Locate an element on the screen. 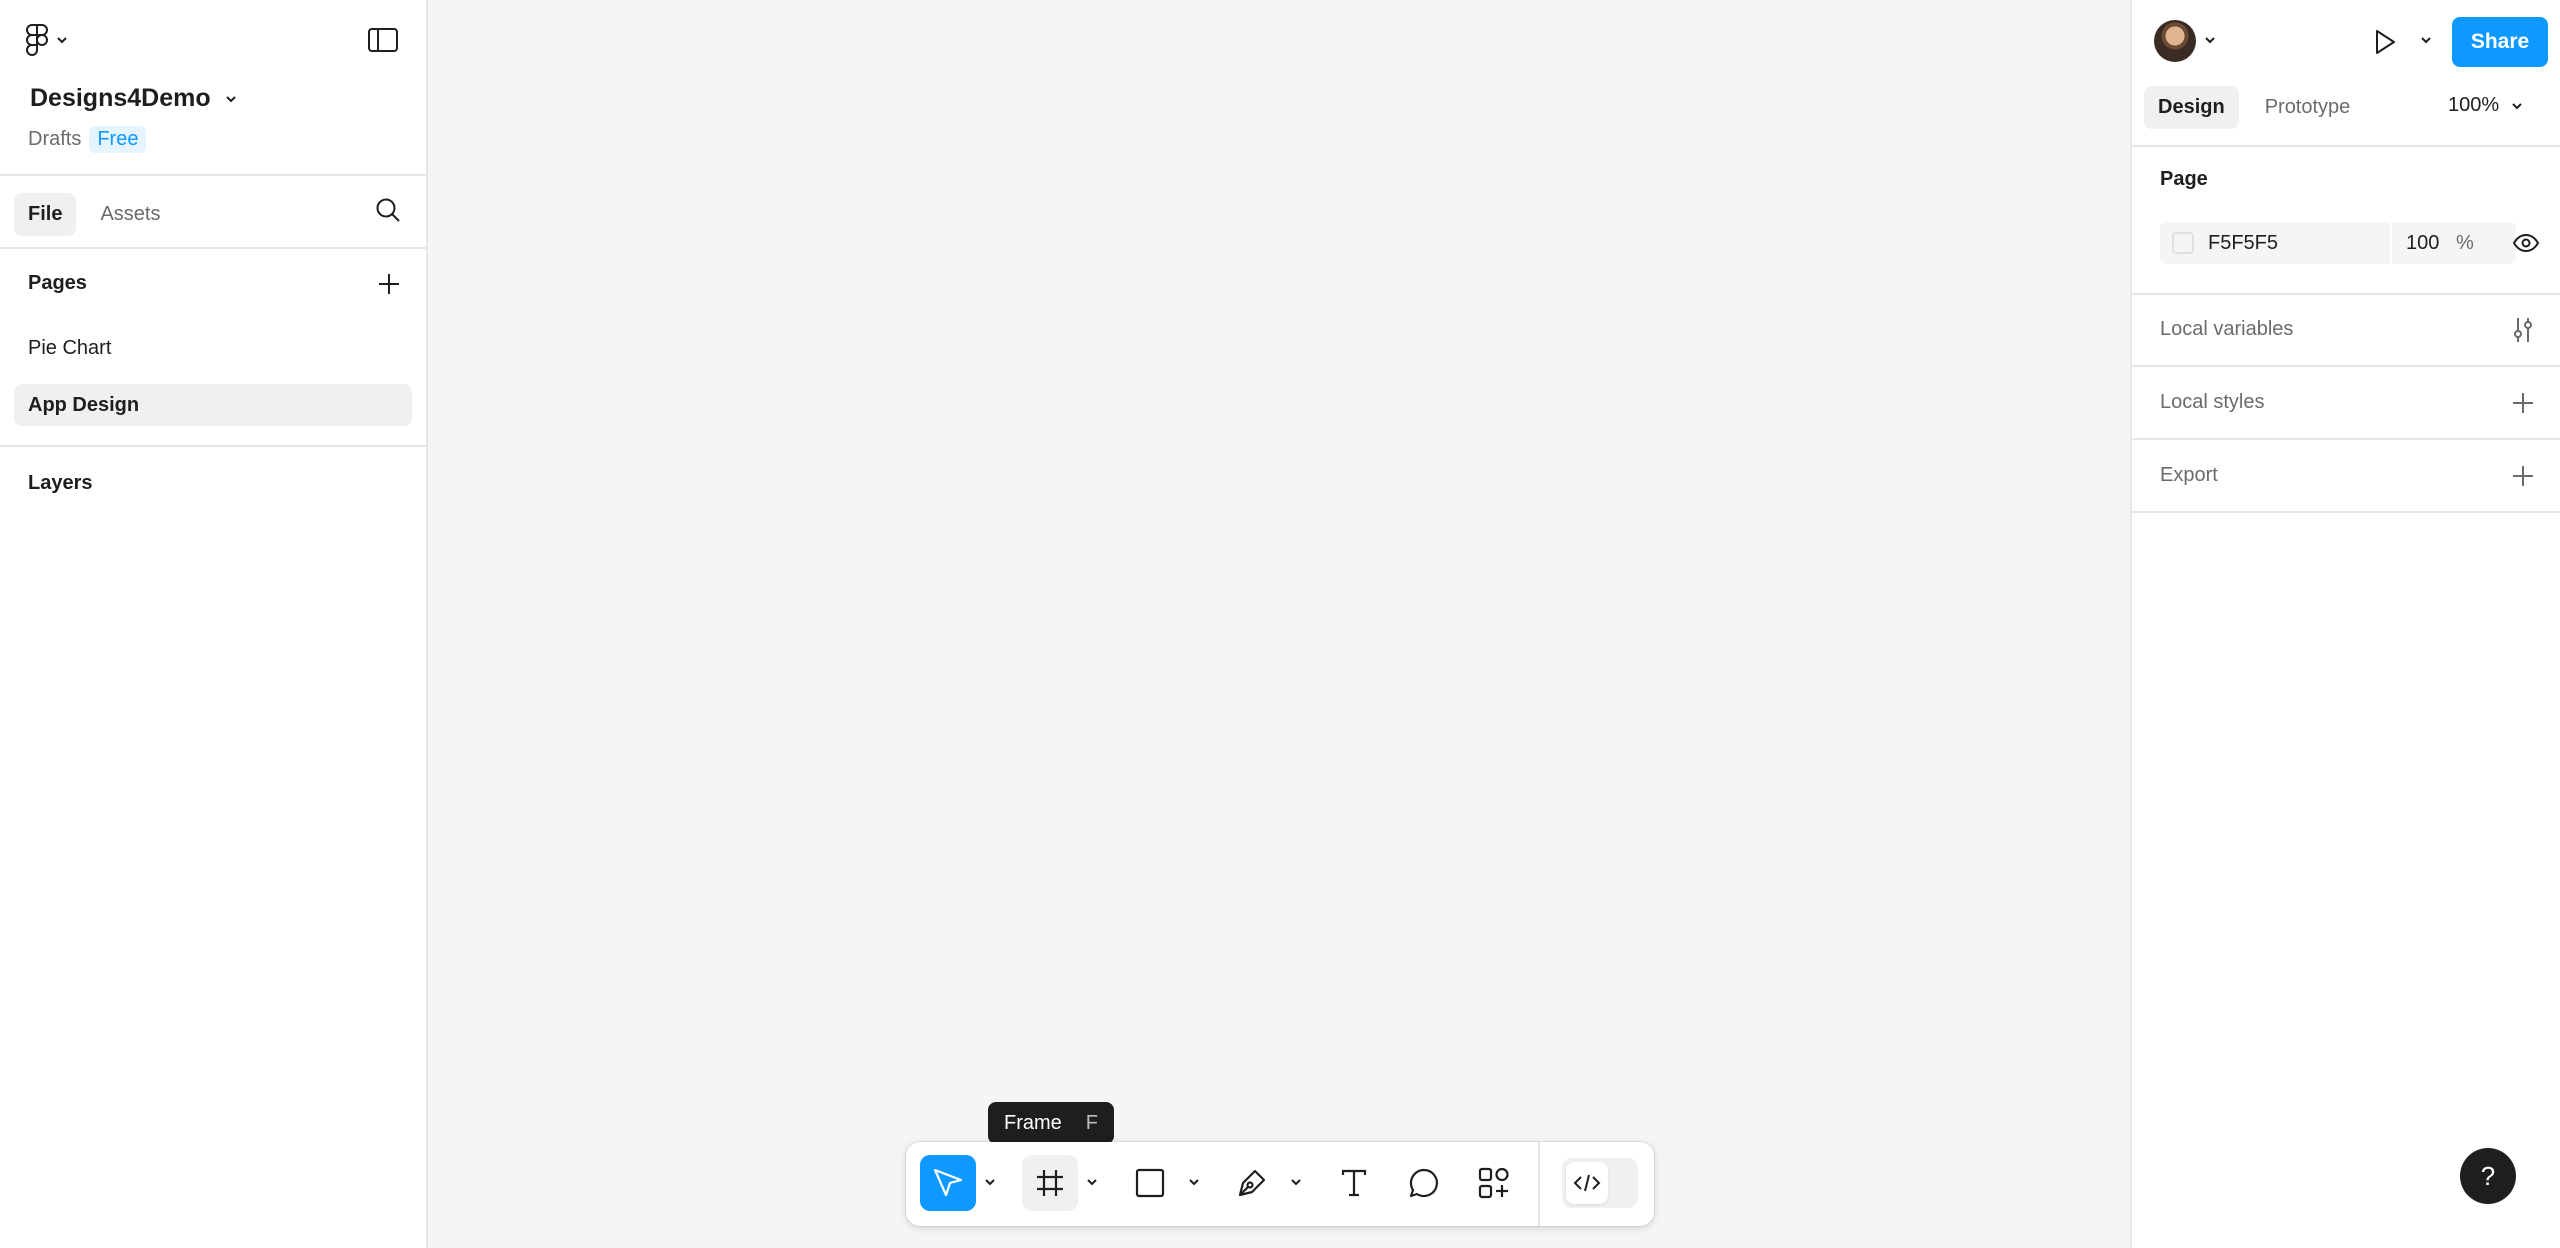 This screenshot has height=1248, width=2560. zoom-dropdown: 100% is located at coordinates (2485, 105).